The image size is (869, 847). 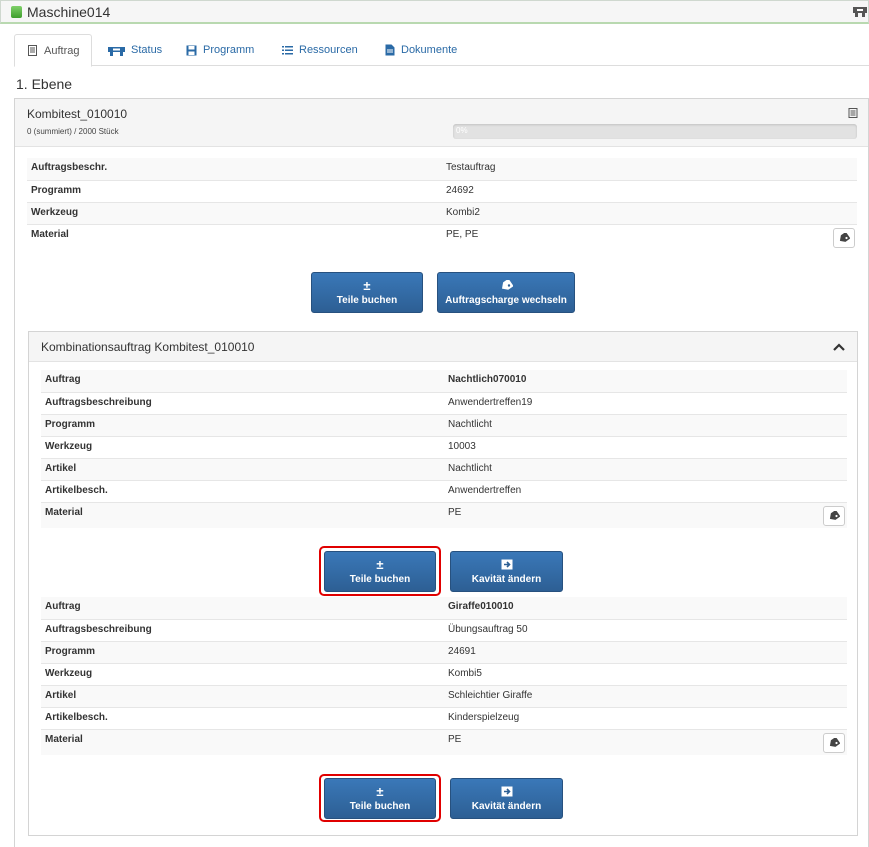 I want to click on tab-auftrag: Auftrag, so click(x=53, y=50).